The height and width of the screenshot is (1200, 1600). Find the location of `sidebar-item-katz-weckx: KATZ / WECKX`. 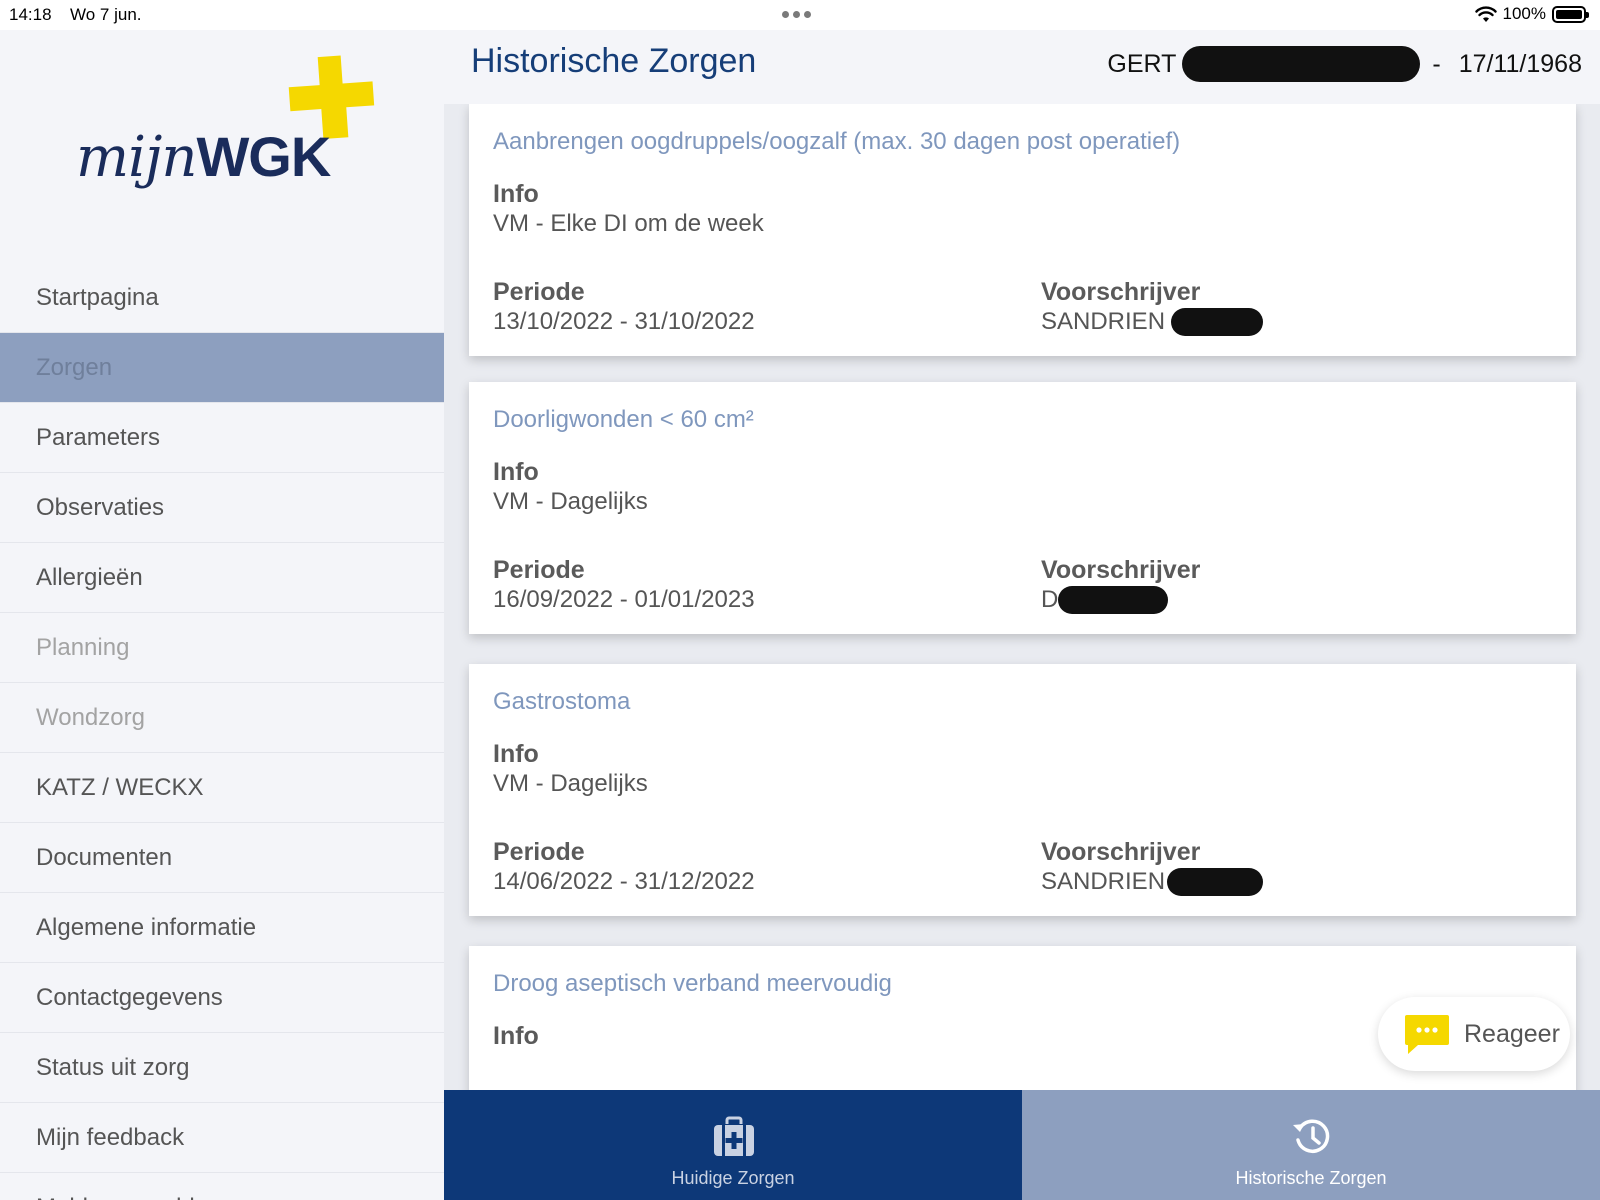

sidebar-item-katz-weckx: KATZ / WECKX is located at coordinates (222, 788).